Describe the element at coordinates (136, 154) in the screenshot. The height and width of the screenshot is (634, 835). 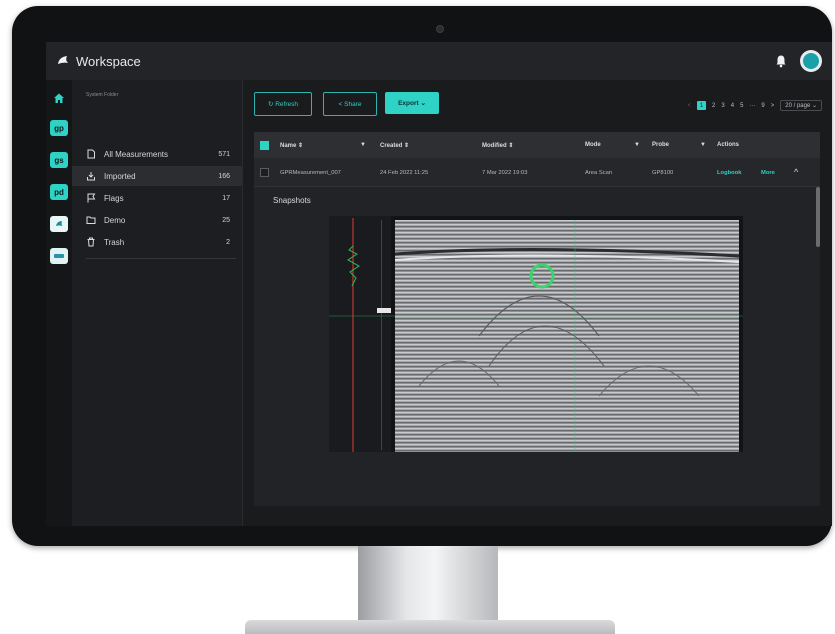
I see `sidebar-item-label: All Measurements` at that location.